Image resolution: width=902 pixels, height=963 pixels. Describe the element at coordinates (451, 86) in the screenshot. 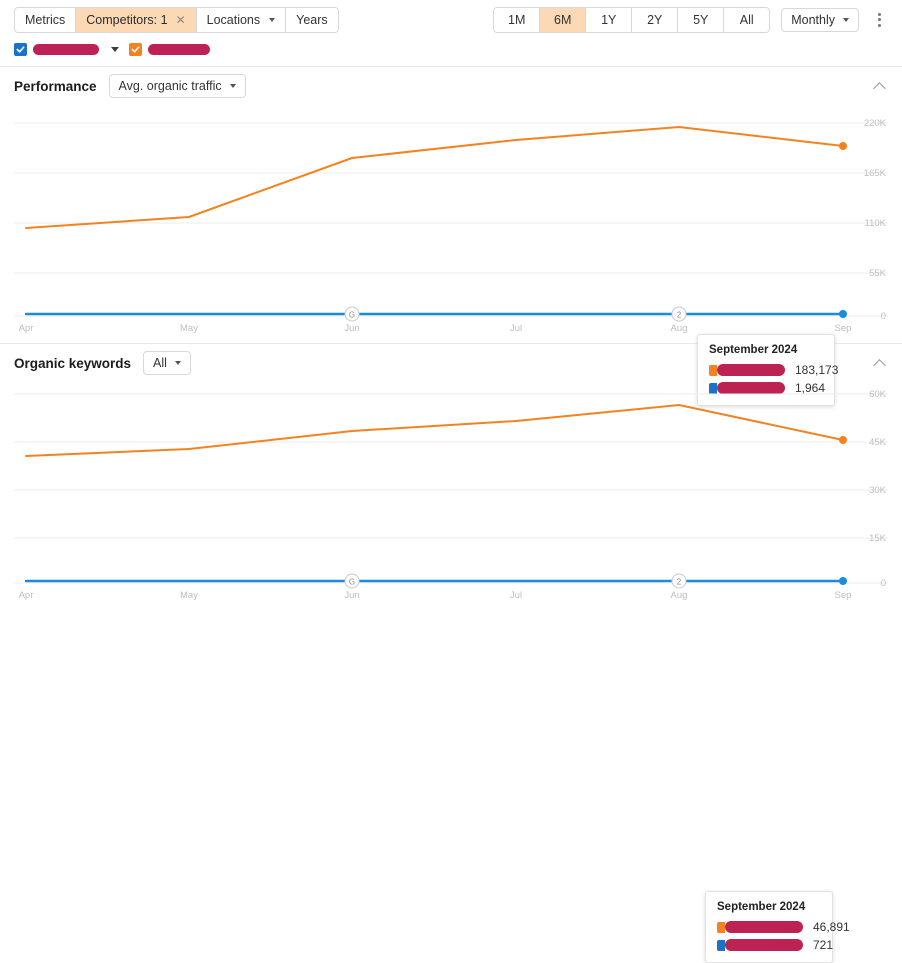

I see `performance-header: Performance Avg. organic traffic` at that location.